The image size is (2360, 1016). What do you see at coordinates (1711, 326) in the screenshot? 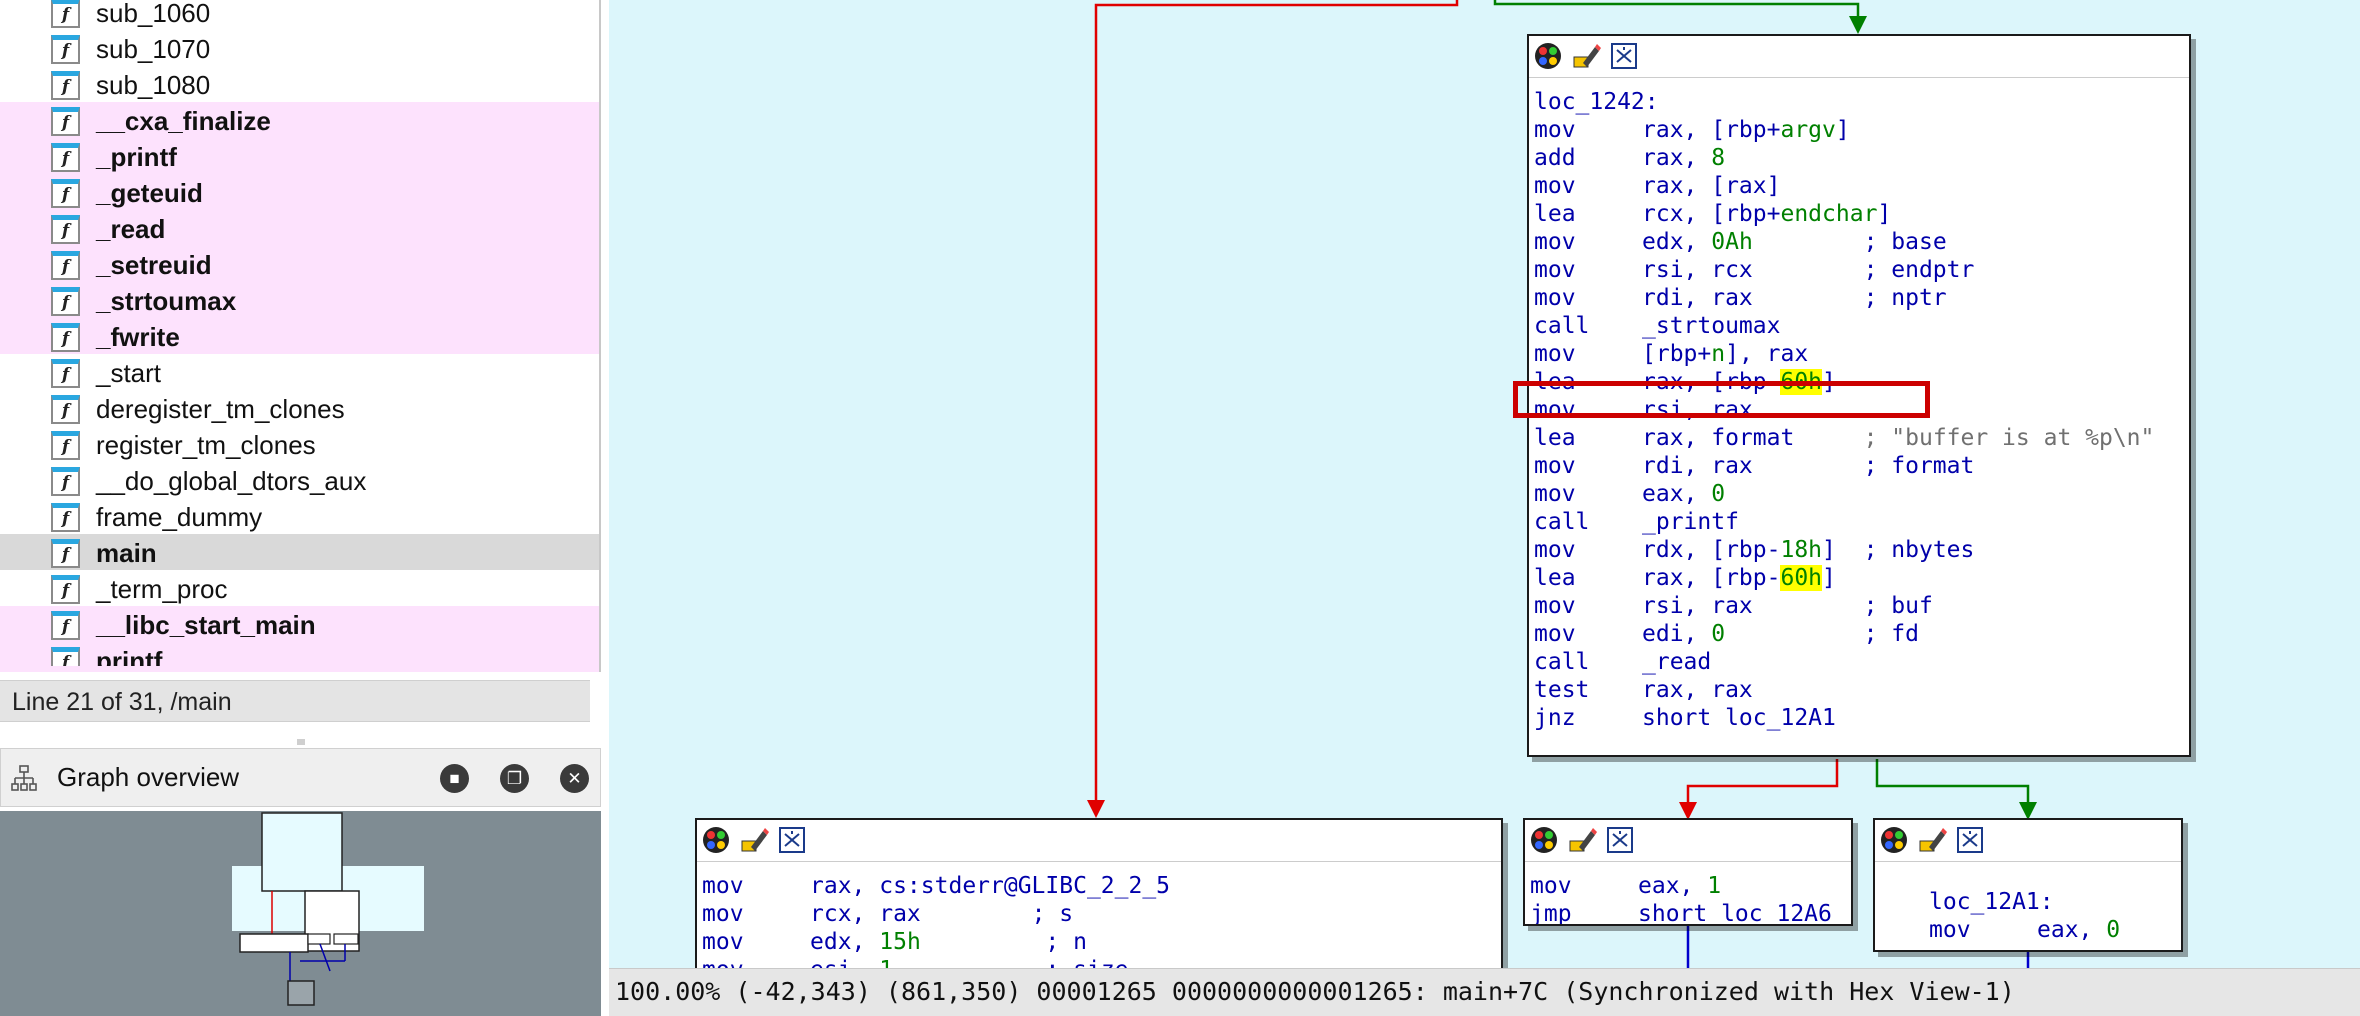
I see `operand: _strtoumax` at bounding box center [1711, 326].